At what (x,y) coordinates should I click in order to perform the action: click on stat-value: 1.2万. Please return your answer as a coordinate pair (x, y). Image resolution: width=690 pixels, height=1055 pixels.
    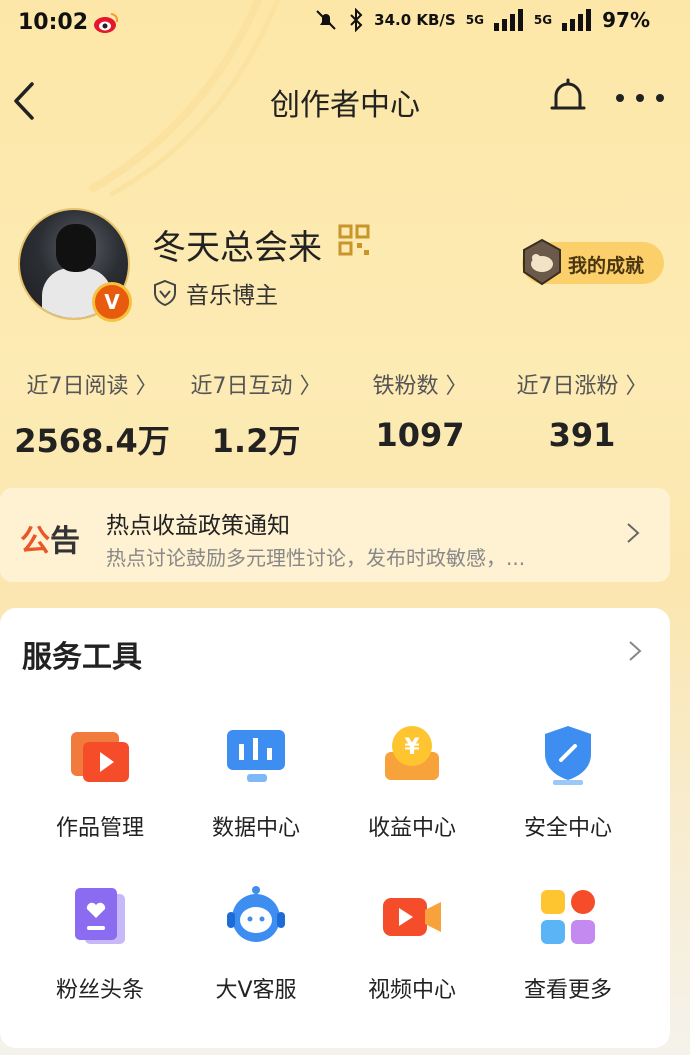
    Looking at the image, I should click on (256, 441).